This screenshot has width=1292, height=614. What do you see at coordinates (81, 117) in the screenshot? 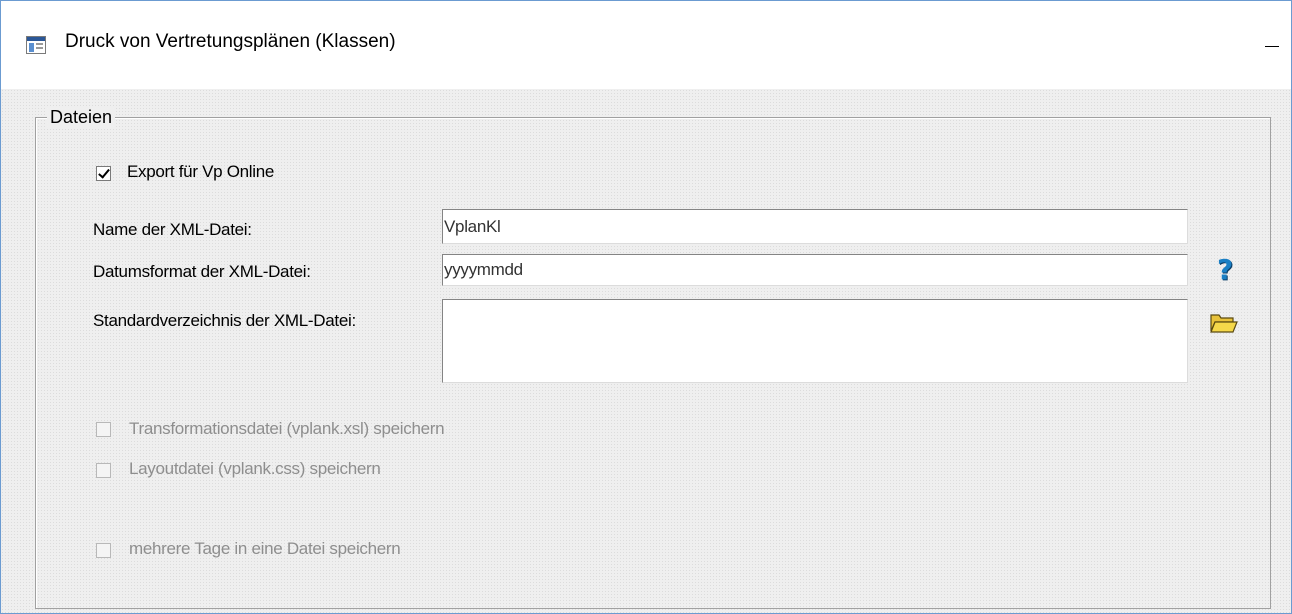
I see `files-group-label: Dateien` at bounding box center [81, 117].